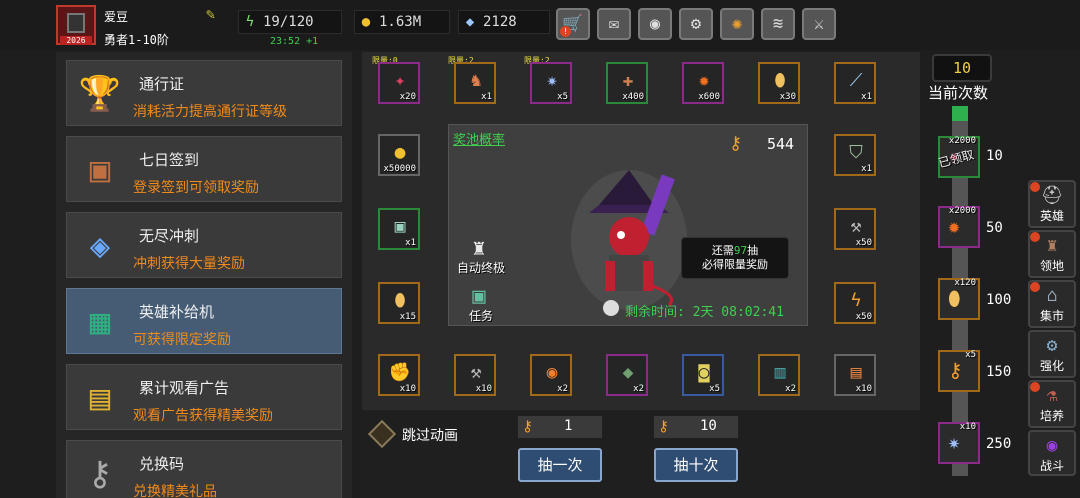  What do you see at coordinates (994, 156) in the screenshot?
I see `milestone-value: 10` at bounding box center [994, 156].